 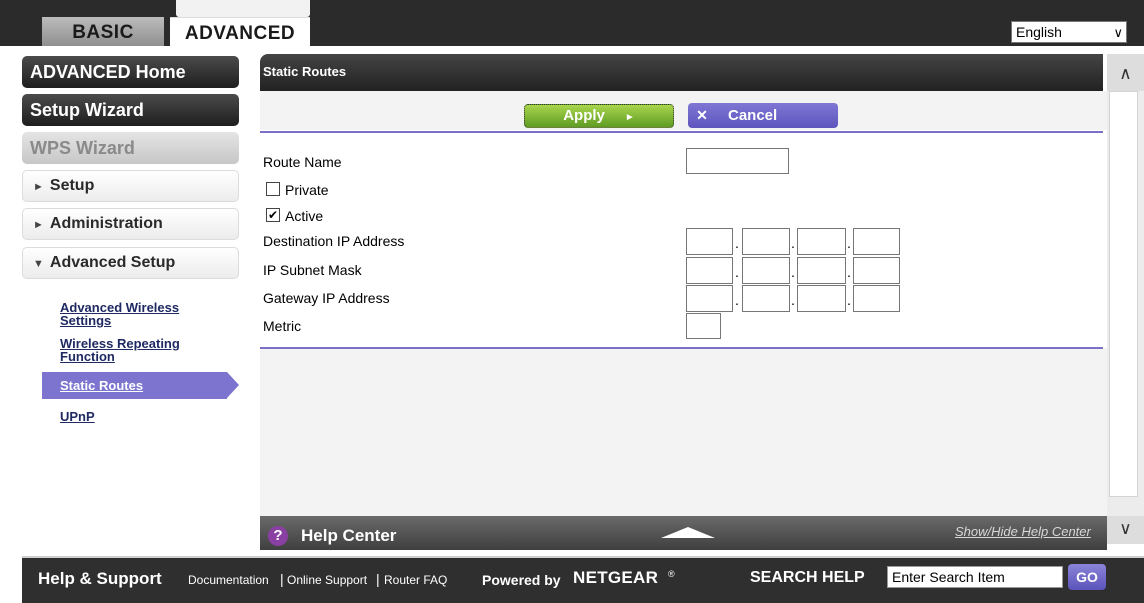 What do you see at coordinates (38, 264) in the screenshot?
I see `caret-down-icon: ▼` at bounding box center [38, 264].